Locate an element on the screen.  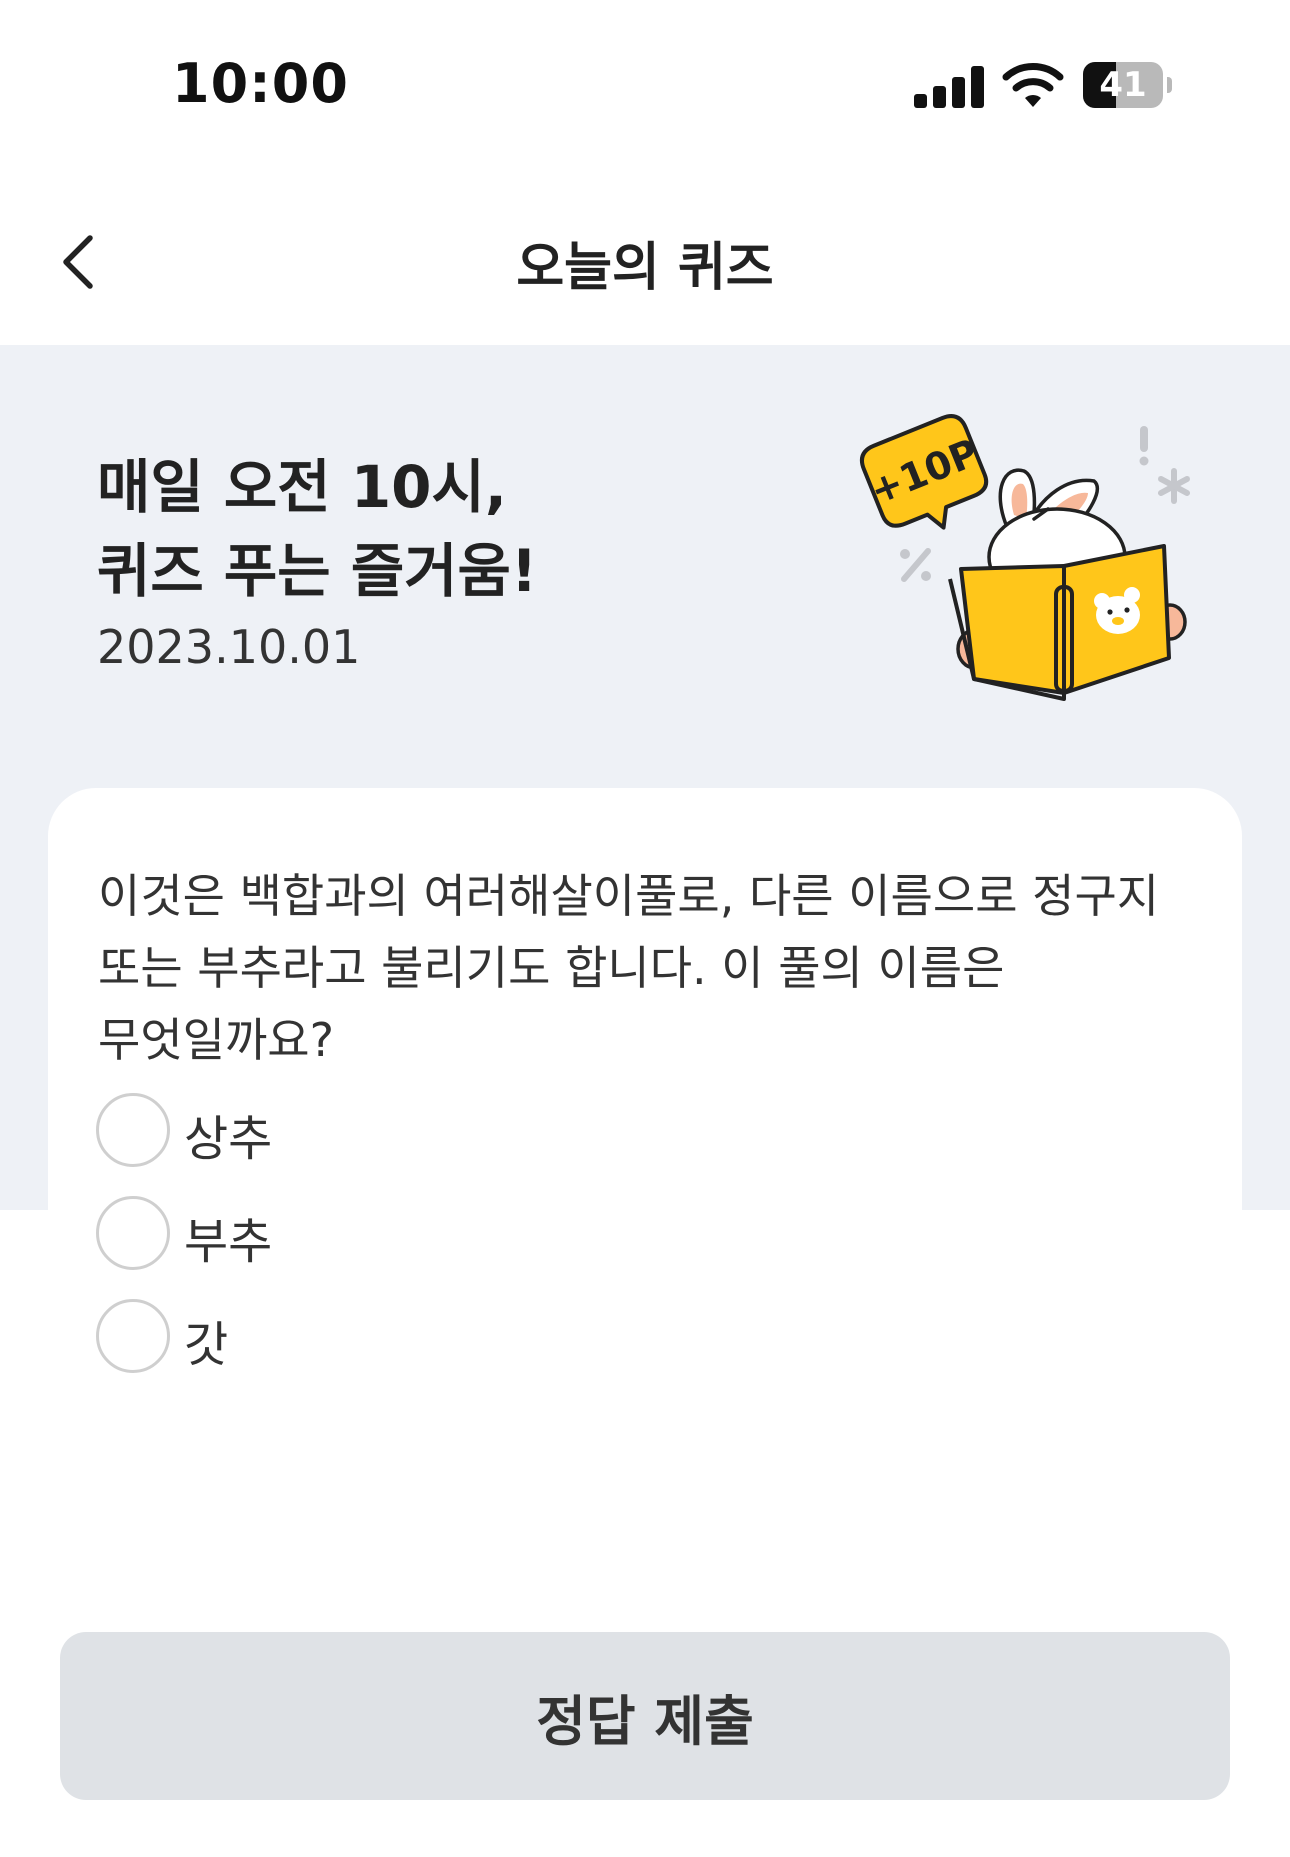
navigation-bar: 오늘의 퀴즈 is located at coordinates (645, 262).